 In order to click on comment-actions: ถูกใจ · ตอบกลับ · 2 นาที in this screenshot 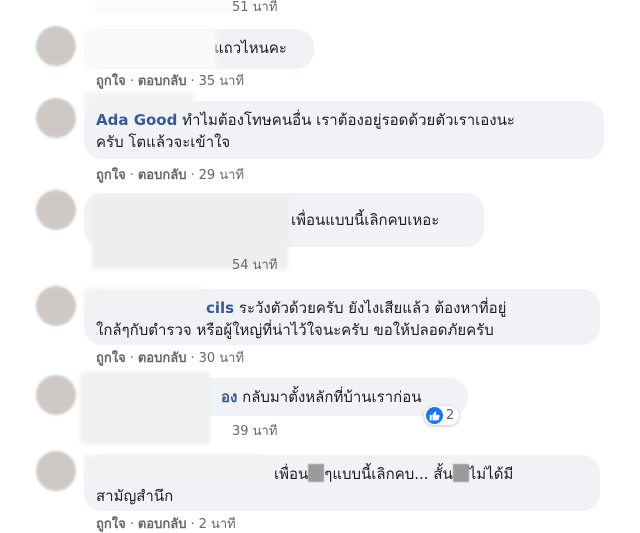, I will do `click(166, 524)`.